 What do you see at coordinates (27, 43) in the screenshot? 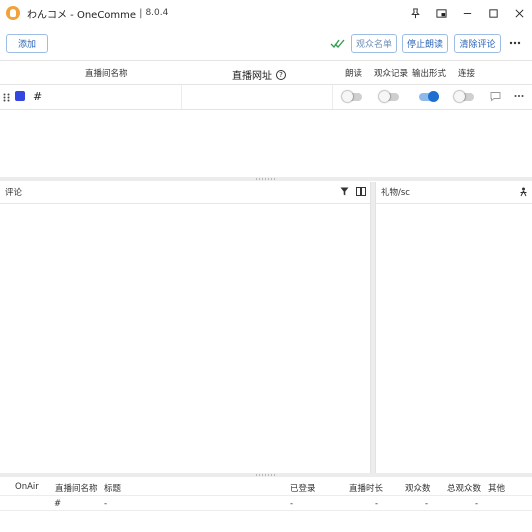
I see `add-button: 添加` at bounding box center [27, 43].